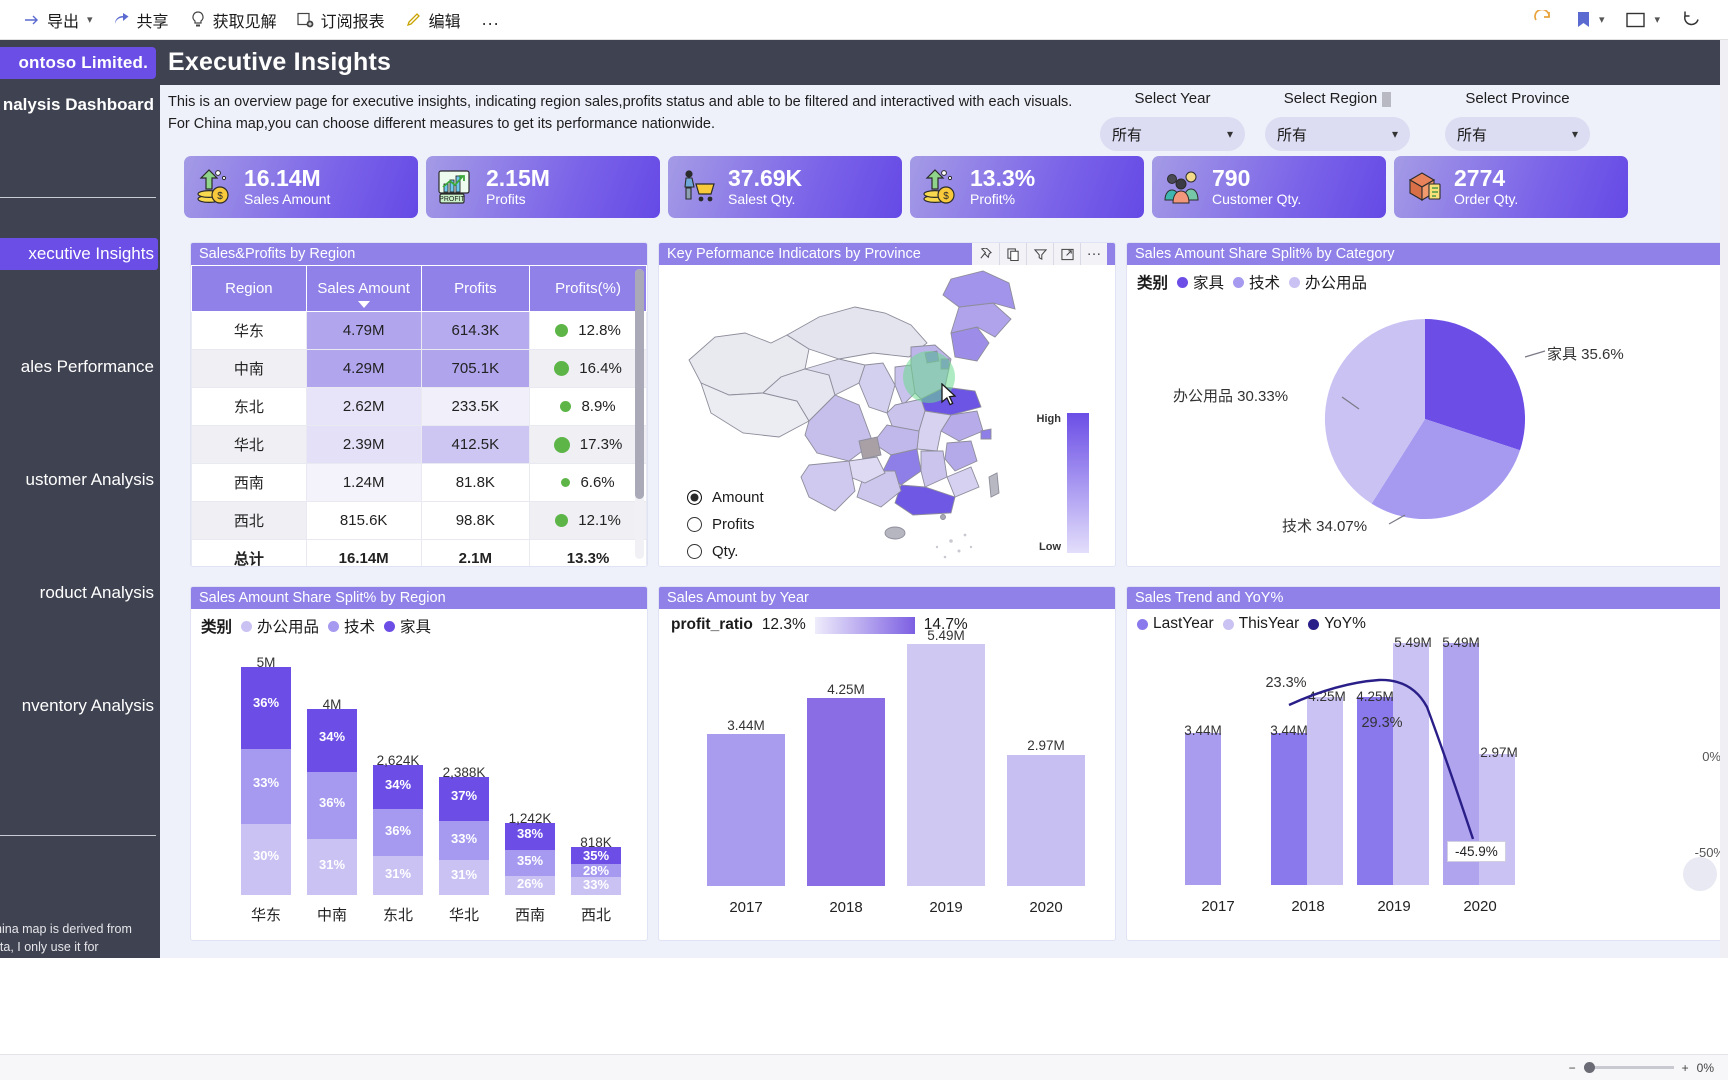  What do you see at coordinates (1337, 624) in the screenshot?
I see `legend-item-yoy: YoY%` at bounding box center [1337, 624].